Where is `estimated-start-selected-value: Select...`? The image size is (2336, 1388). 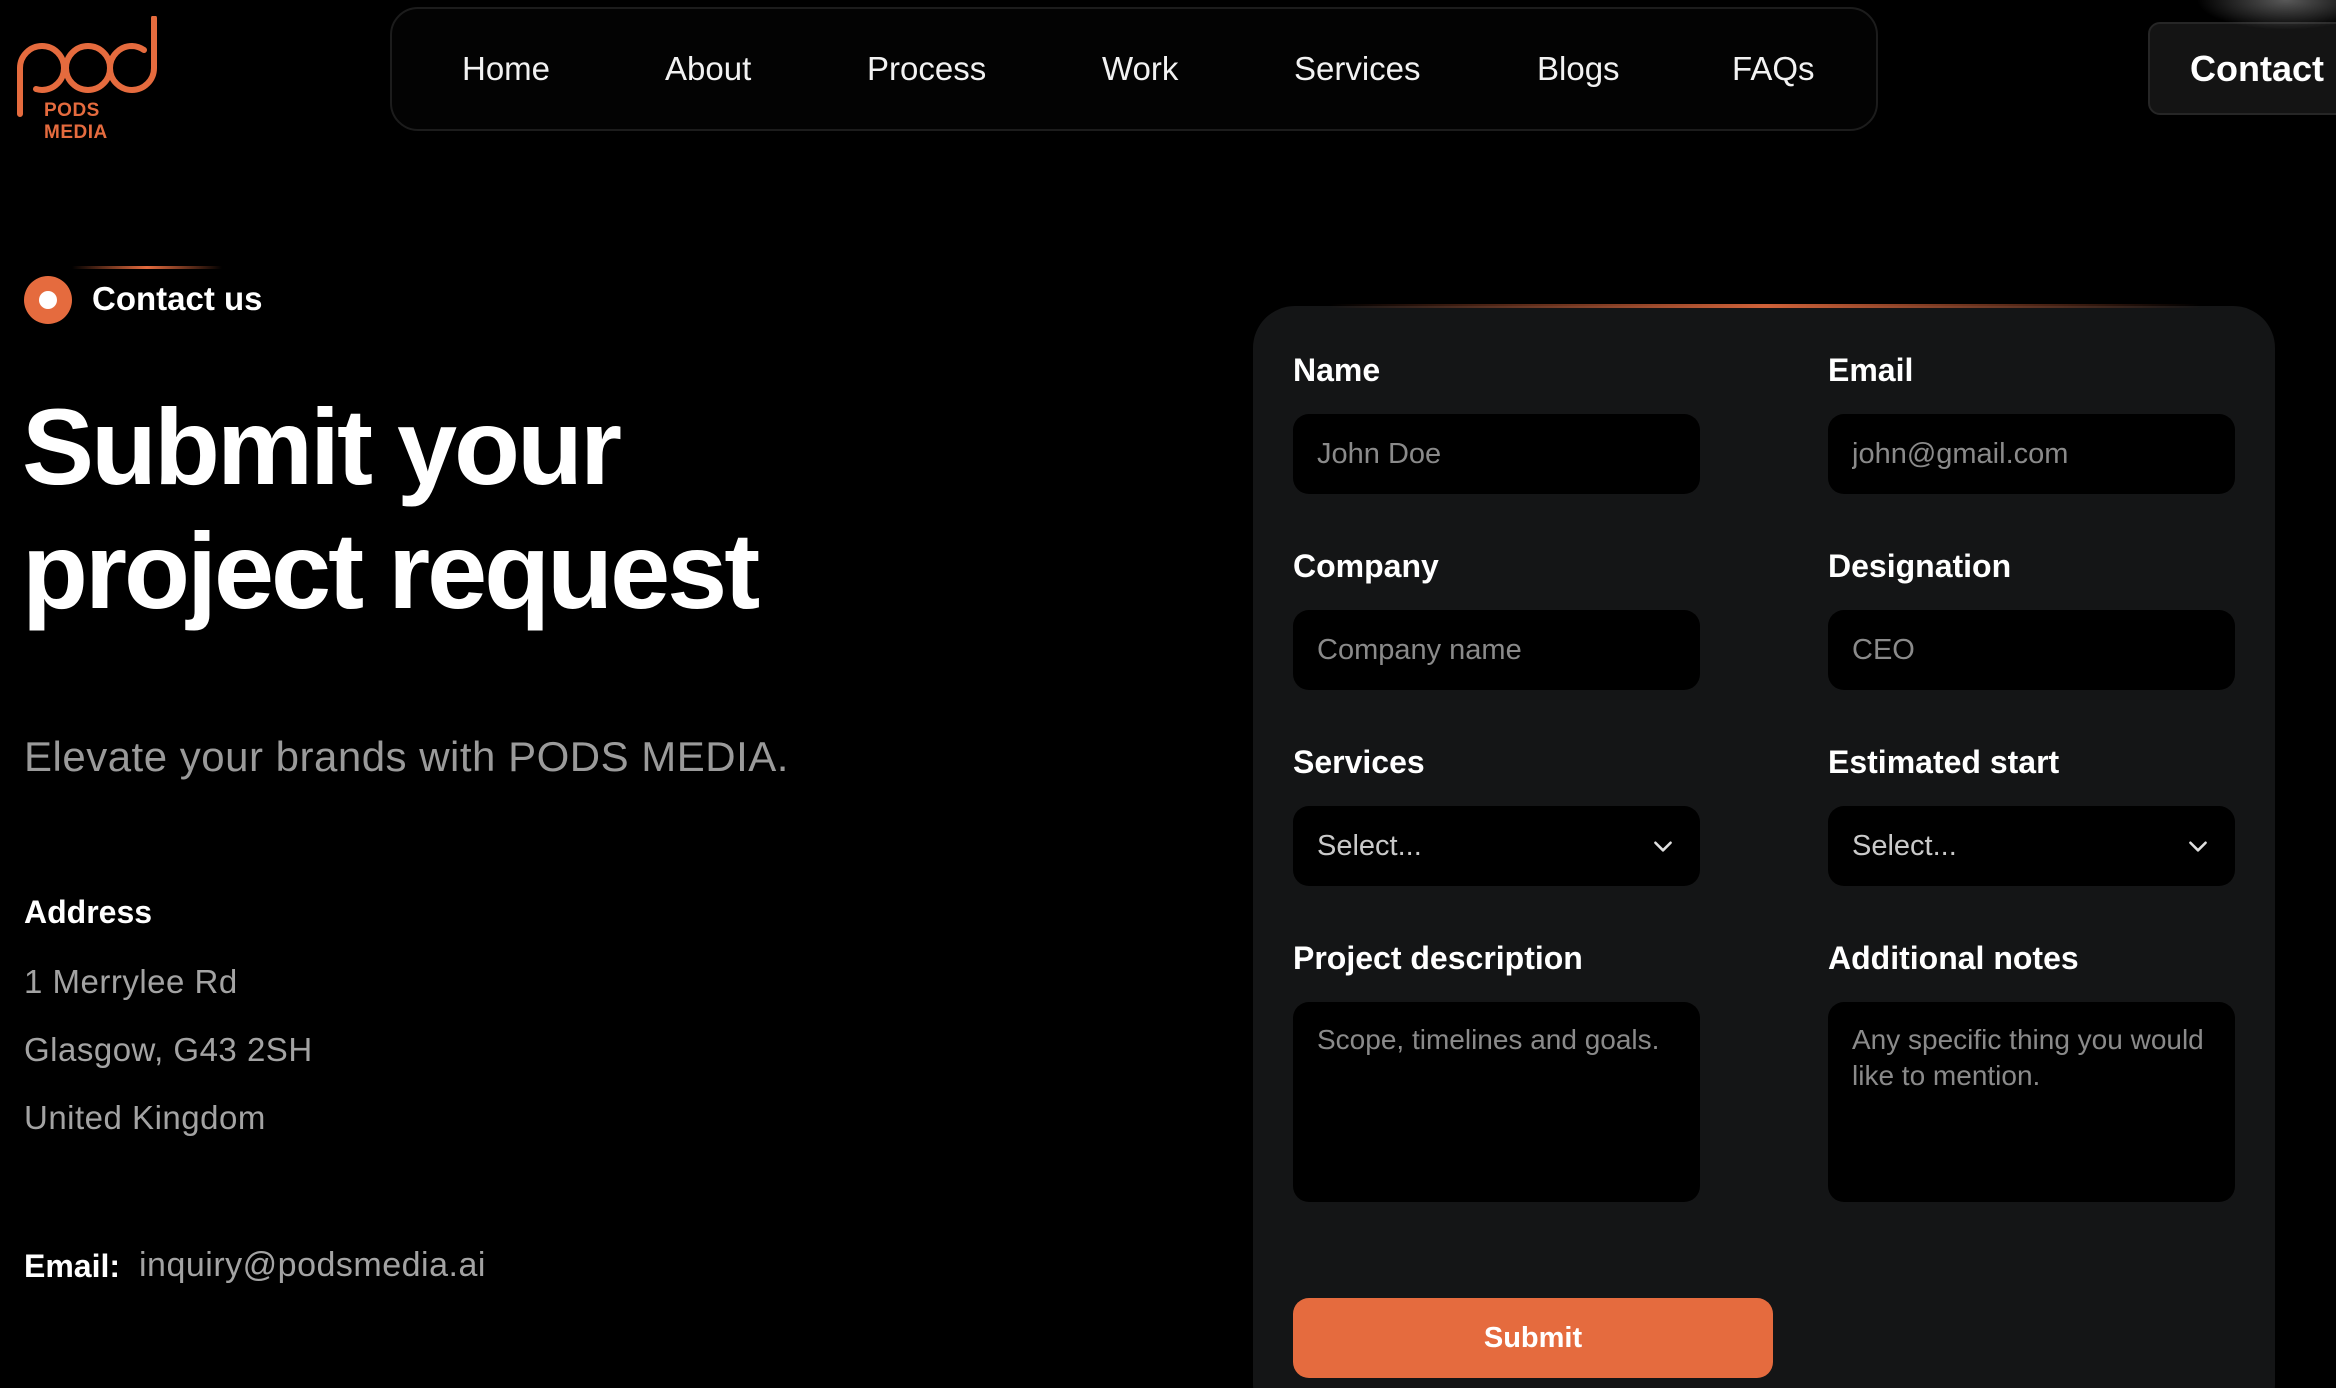
estimated-start-selected-value: Select... is located at coordinates (1904, 845).